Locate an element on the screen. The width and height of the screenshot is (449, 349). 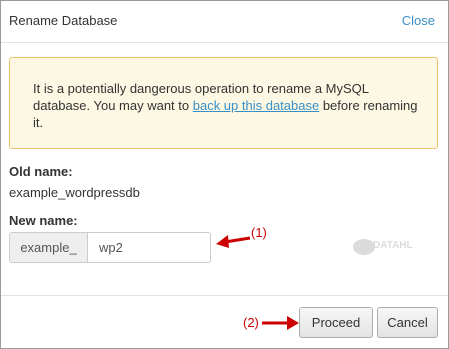
datahl-watermark-logo: DATAHL is located at coordinates (382, 249).